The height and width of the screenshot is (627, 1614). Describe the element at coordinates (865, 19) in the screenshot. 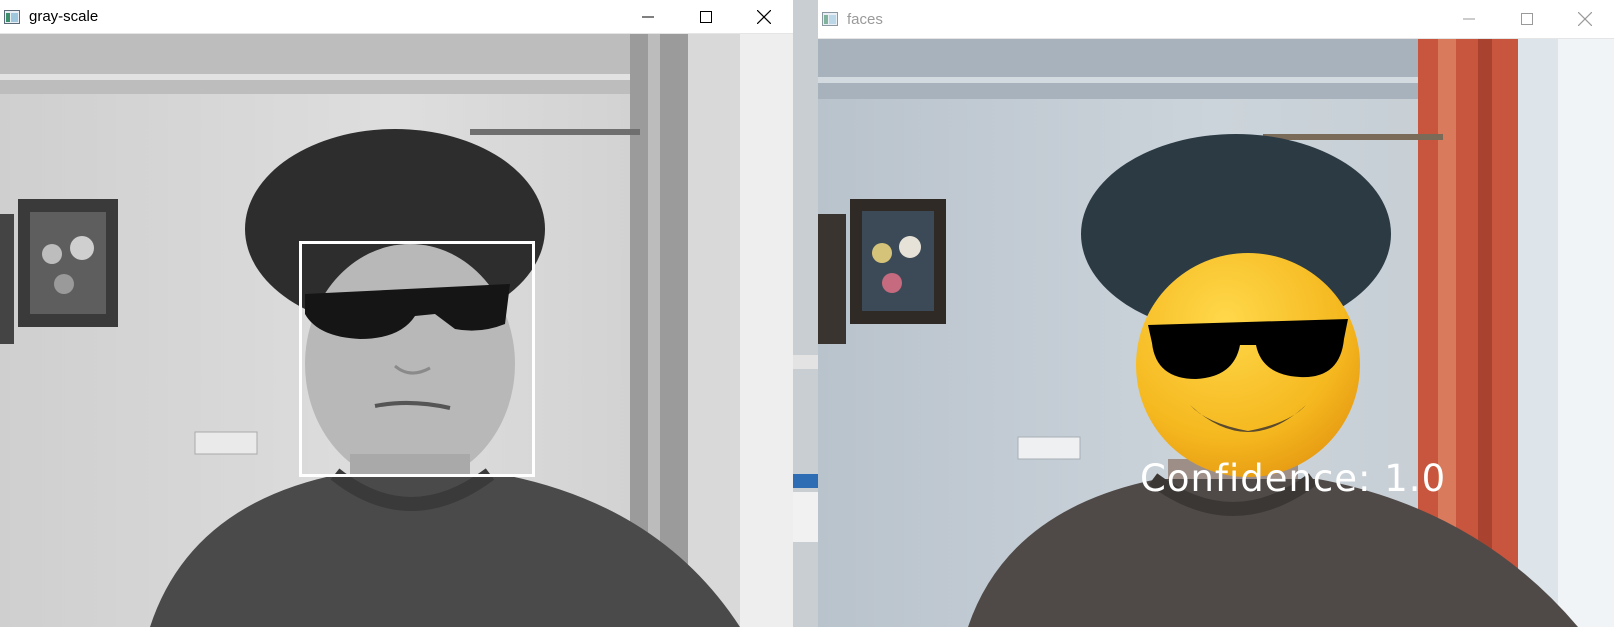

I see `window-title: faces` at that location.